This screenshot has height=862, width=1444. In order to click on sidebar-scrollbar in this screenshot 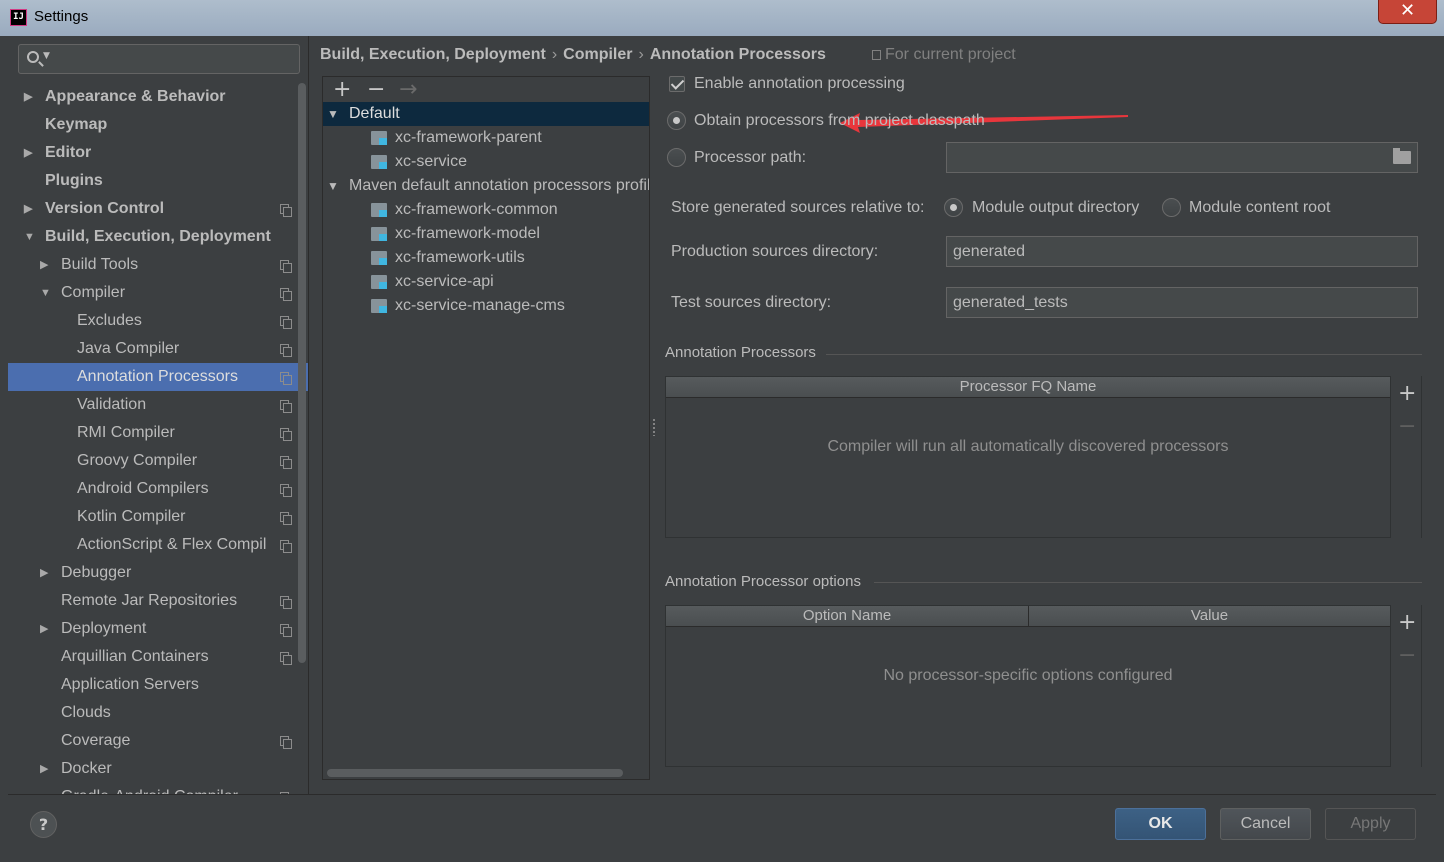, I will do `click(302, 373)`.